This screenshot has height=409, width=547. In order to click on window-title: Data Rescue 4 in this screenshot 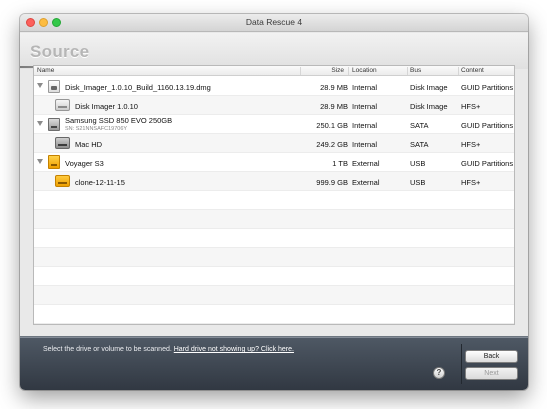, I will do `click(274, 22)`.